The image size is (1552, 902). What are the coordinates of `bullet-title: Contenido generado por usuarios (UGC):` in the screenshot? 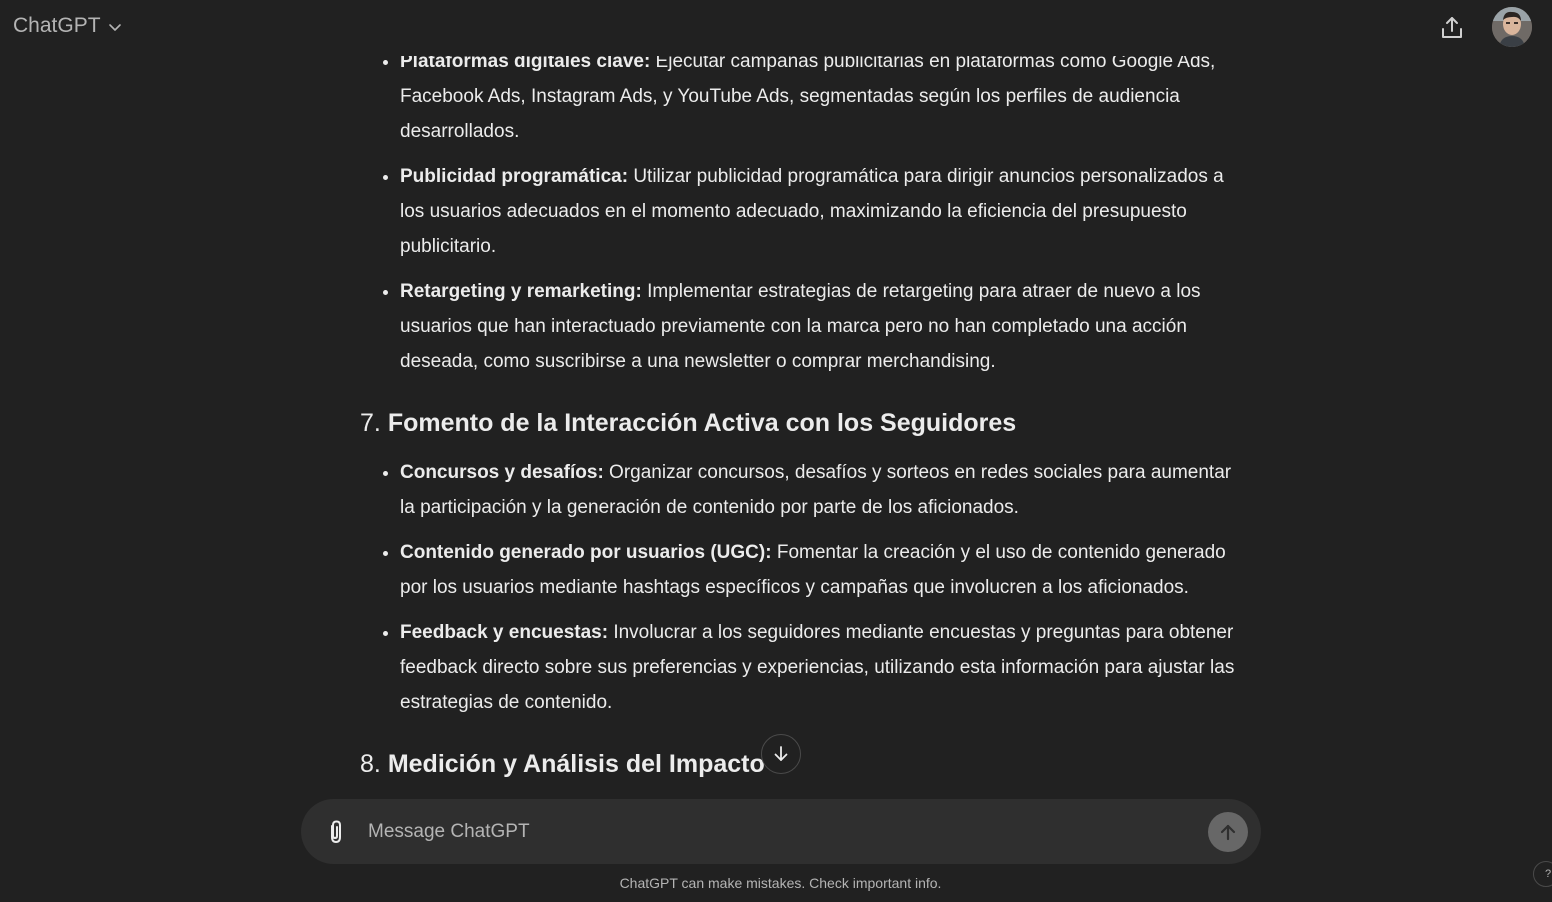 It's located at (586, 552).